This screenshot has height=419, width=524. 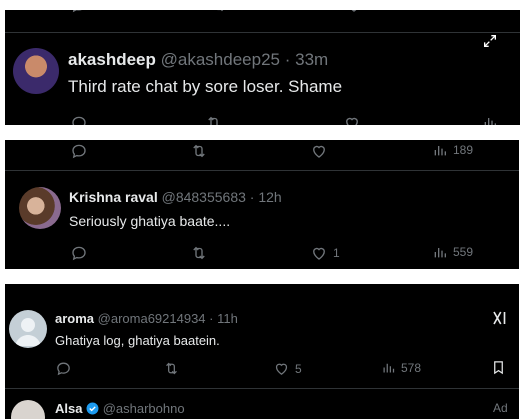 What do you see at coordinates (452, 150) in the screenshot?
I see `views-count: 189` at bounding box center [452, 150].